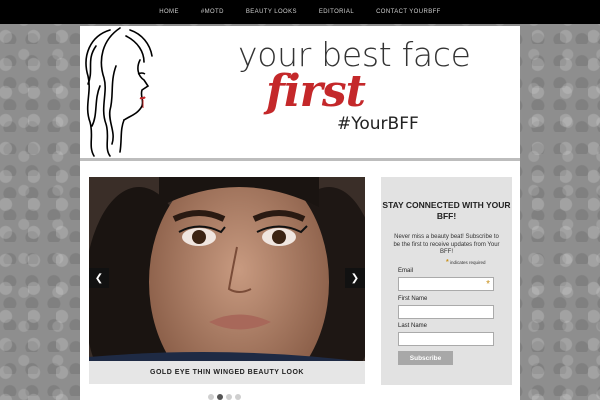 The height and width of the screenshot is (400, 600). I want to click on woman-face-sketch-icon, so click(125, 92).